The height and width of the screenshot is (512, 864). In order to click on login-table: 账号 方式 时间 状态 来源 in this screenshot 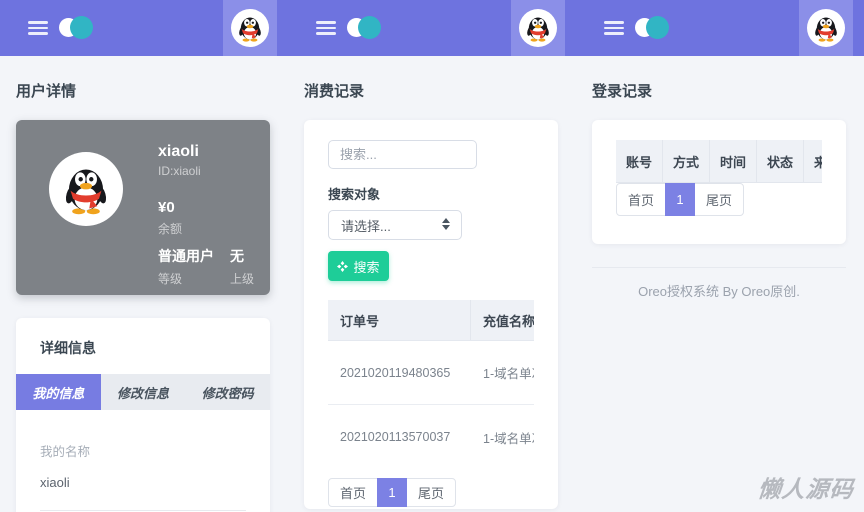, I will do `click(719, 161)`.